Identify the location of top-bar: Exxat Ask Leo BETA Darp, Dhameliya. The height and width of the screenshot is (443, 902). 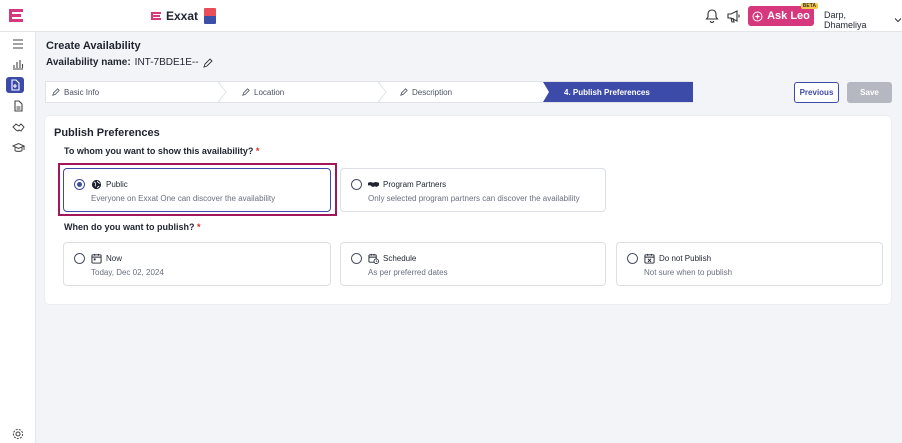
(451, 16).